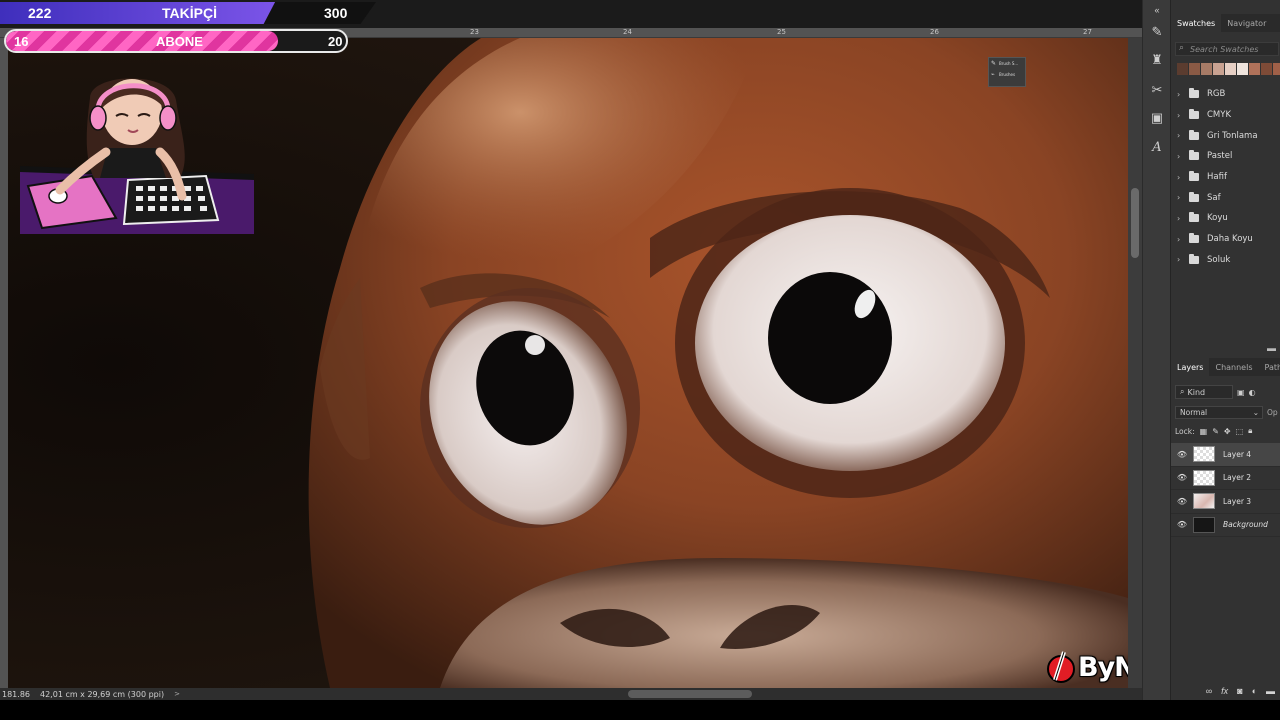 Image resolution: width=1280 pixels, height=720 pixels. Describe the element at coordinates (142, 41) in the screenshot. I see `subscriber-progress-fill` at that location.